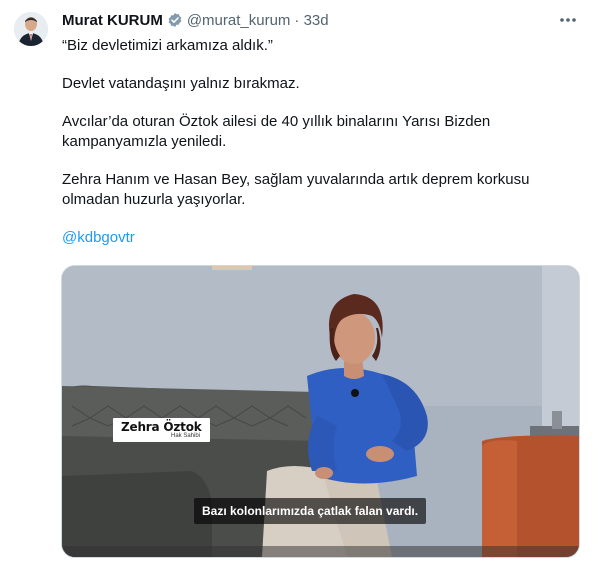 The image size is (594, 565). I want to click on tweet-paragraph: Devlet vatandaşını yalnız bırakmaz., so click(181, 83).